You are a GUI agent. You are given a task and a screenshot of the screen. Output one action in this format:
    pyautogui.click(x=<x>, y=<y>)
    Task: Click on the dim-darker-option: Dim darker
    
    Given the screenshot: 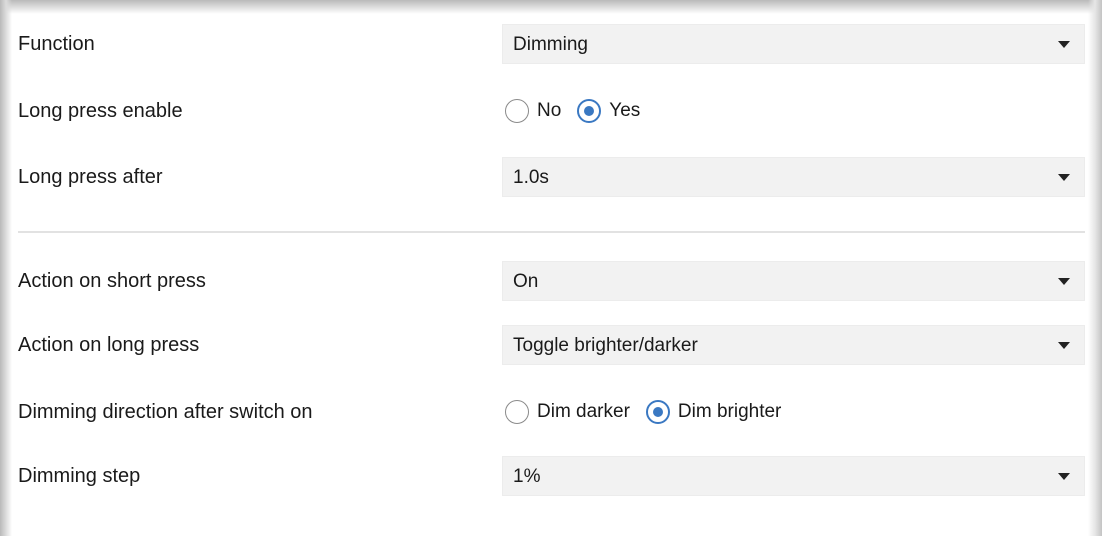 What is the action you would take?
    pyautogui.click(x=567, y=412)
    